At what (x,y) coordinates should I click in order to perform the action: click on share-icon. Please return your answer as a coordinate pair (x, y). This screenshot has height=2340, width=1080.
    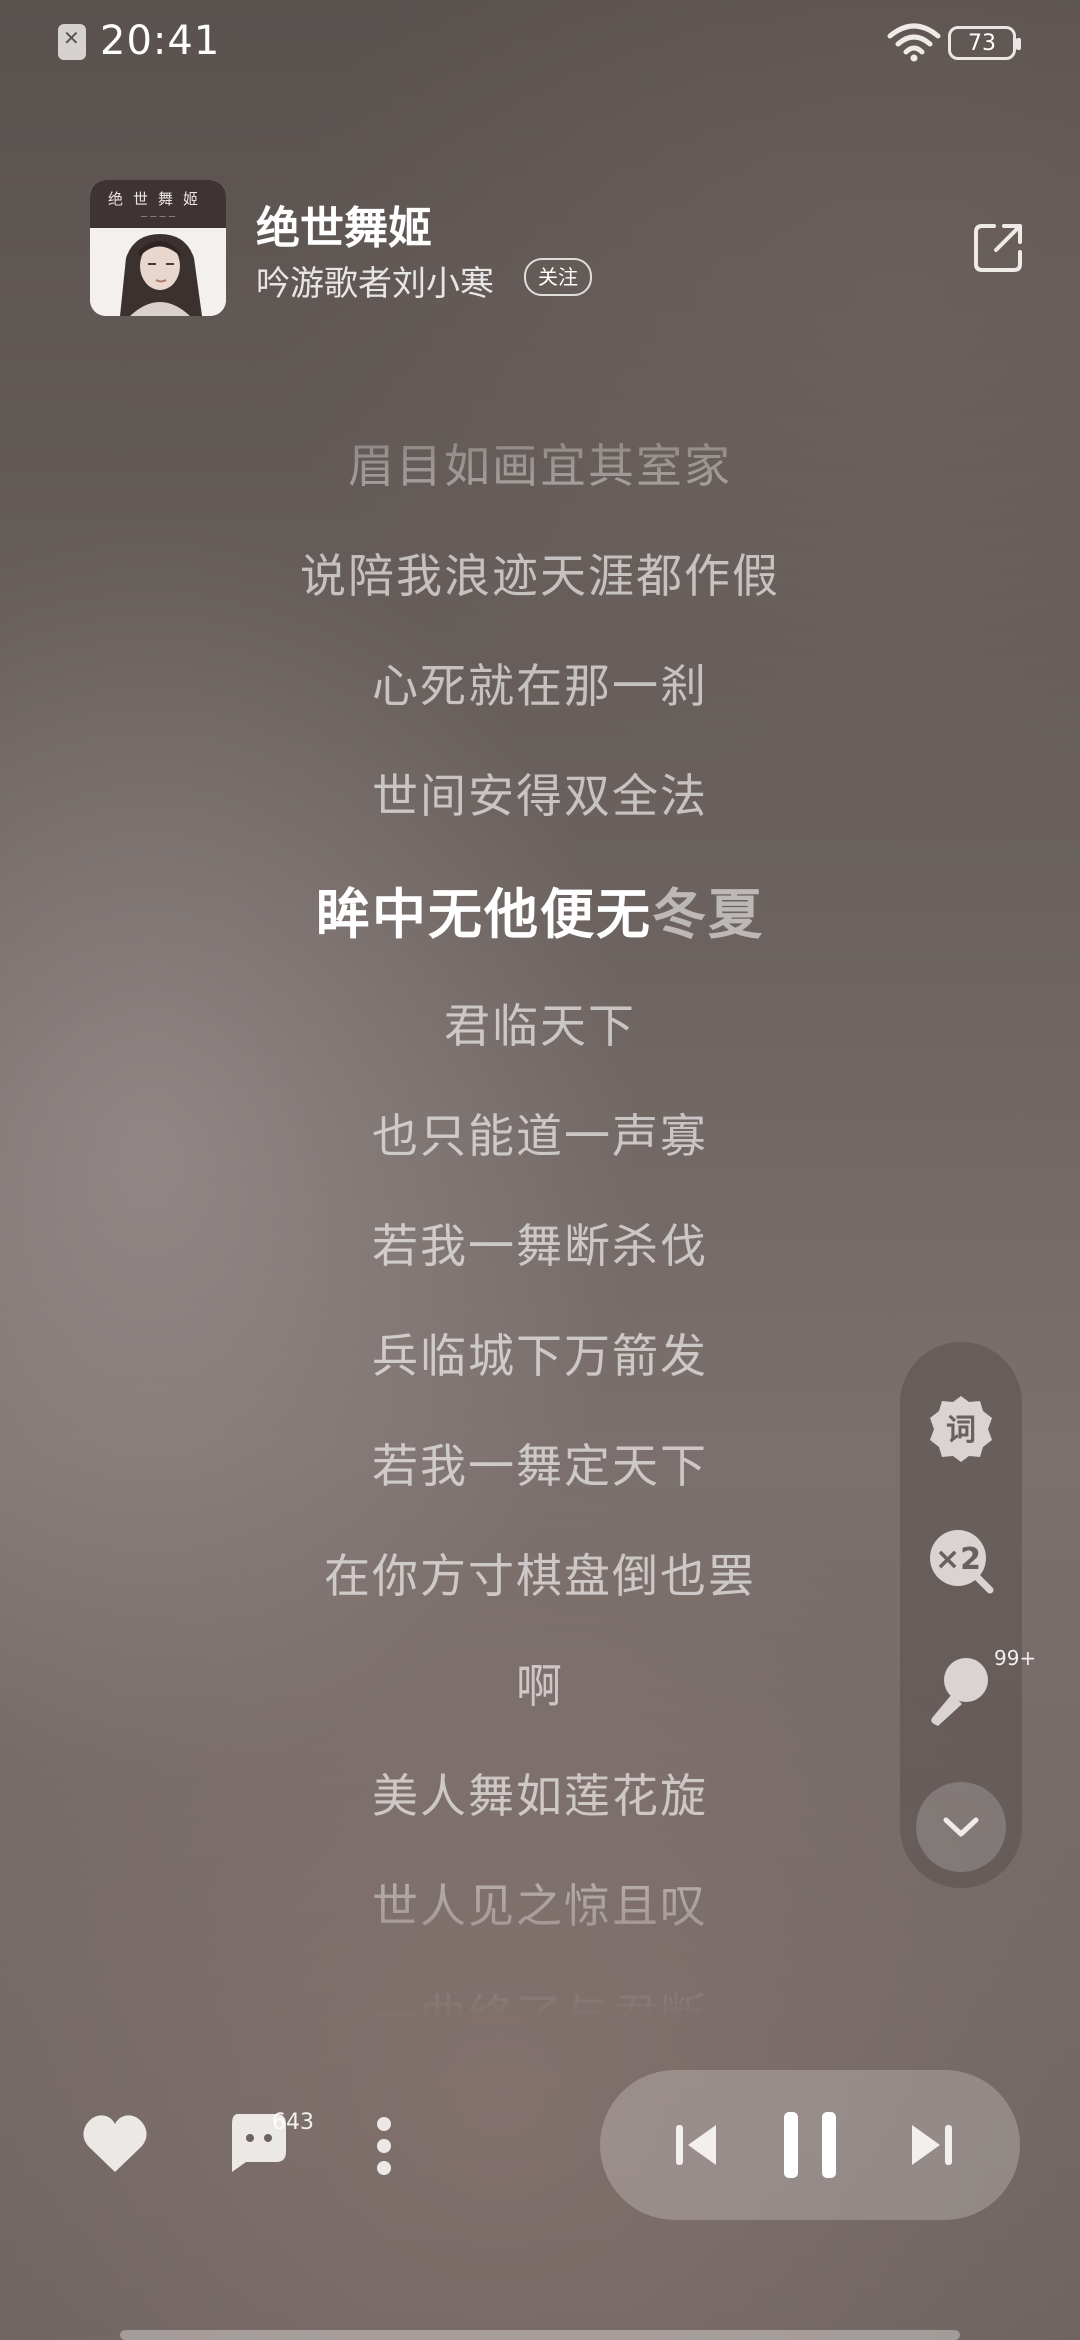
    Looking at the image, I should click on (998, 248).